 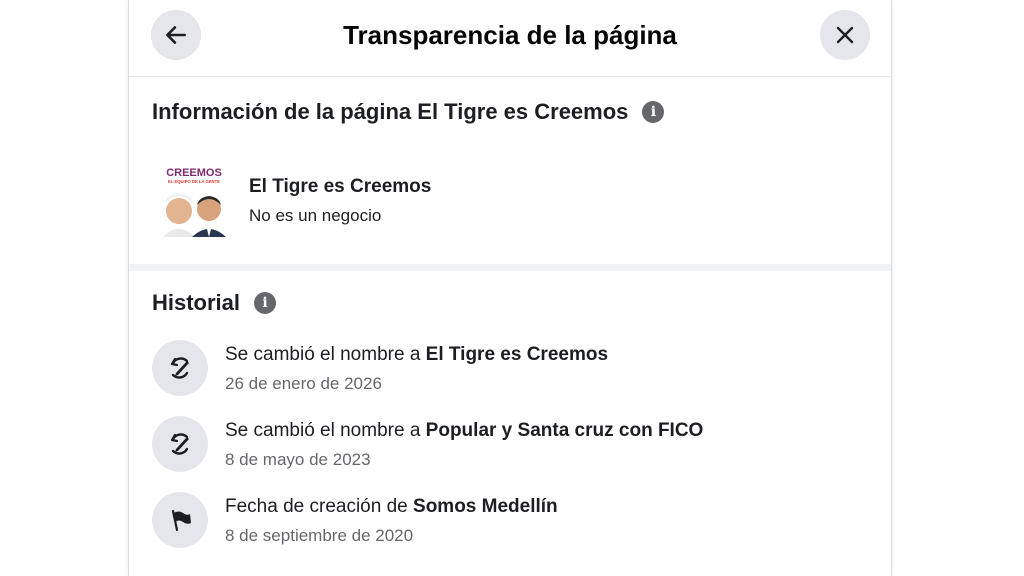 I want to click on dialog-header: Transparencia de la página, so click(x=510, y=38).